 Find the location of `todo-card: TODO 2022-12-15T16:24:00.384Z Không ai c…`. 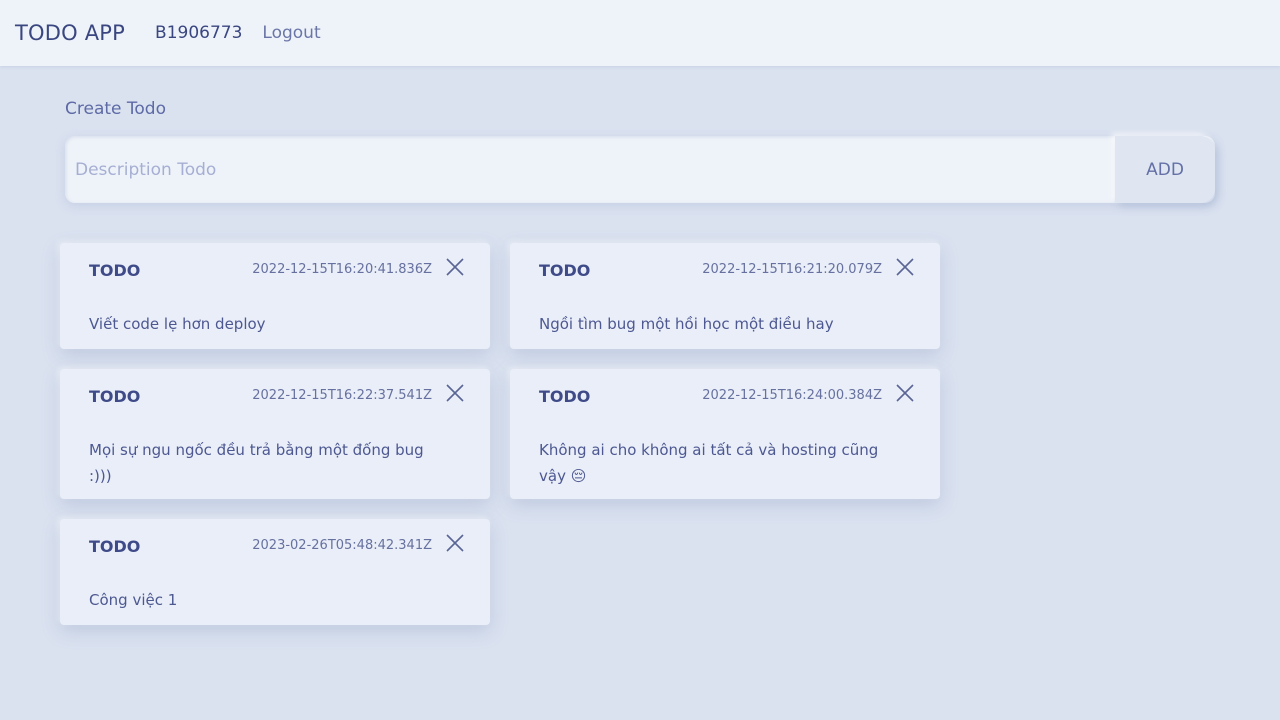

todo-card: TODO 2022-12-15T16:24:00.384Z Không ai c… is located at coordinates (725, 434).